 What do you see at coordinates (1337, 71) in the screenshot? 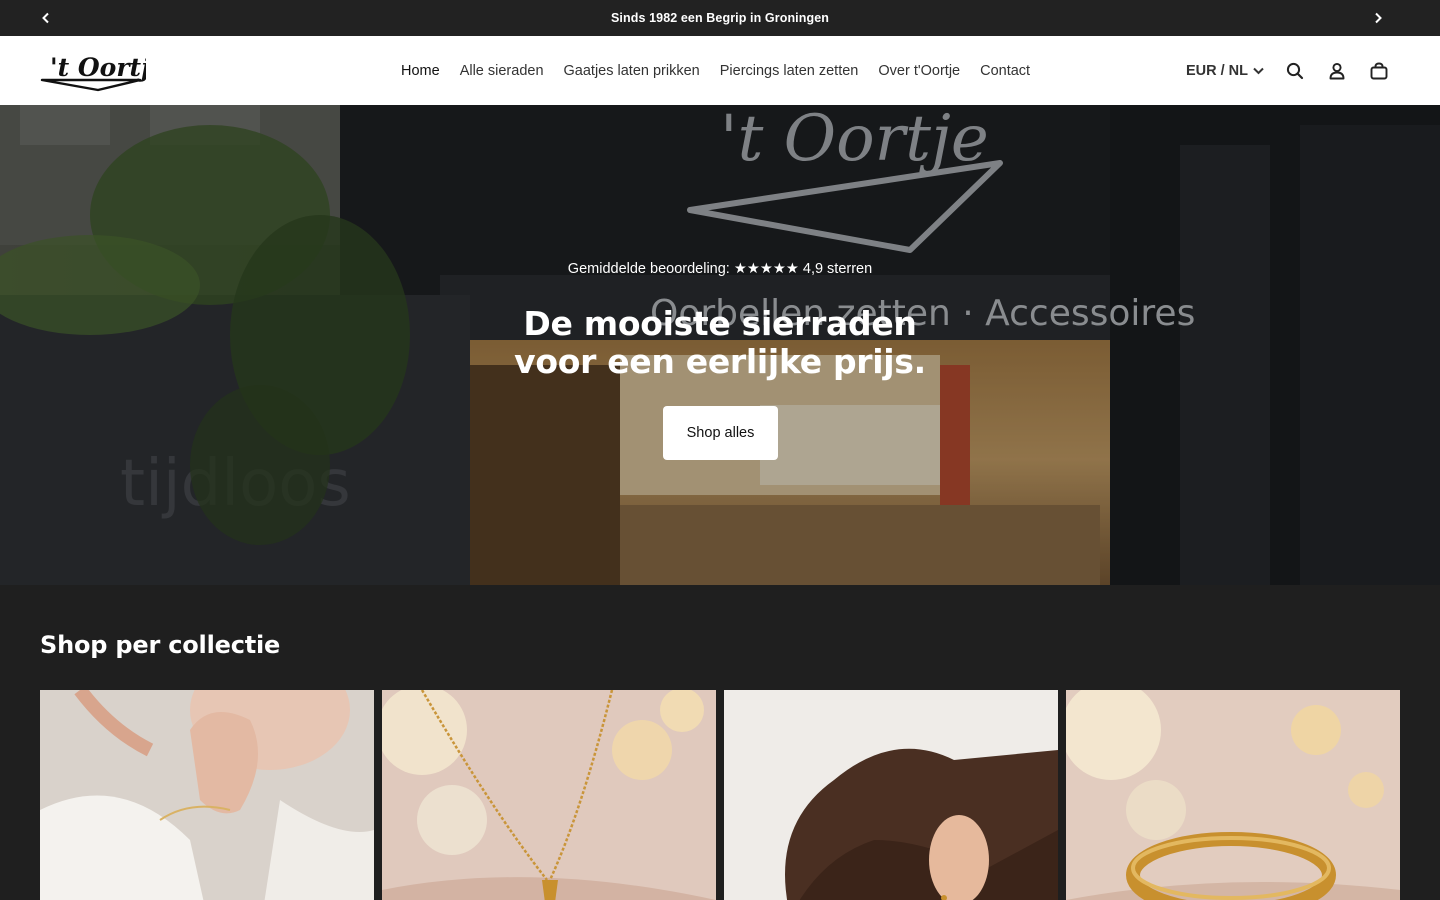
I see `account-icon` at bounding box center [1337, 71].